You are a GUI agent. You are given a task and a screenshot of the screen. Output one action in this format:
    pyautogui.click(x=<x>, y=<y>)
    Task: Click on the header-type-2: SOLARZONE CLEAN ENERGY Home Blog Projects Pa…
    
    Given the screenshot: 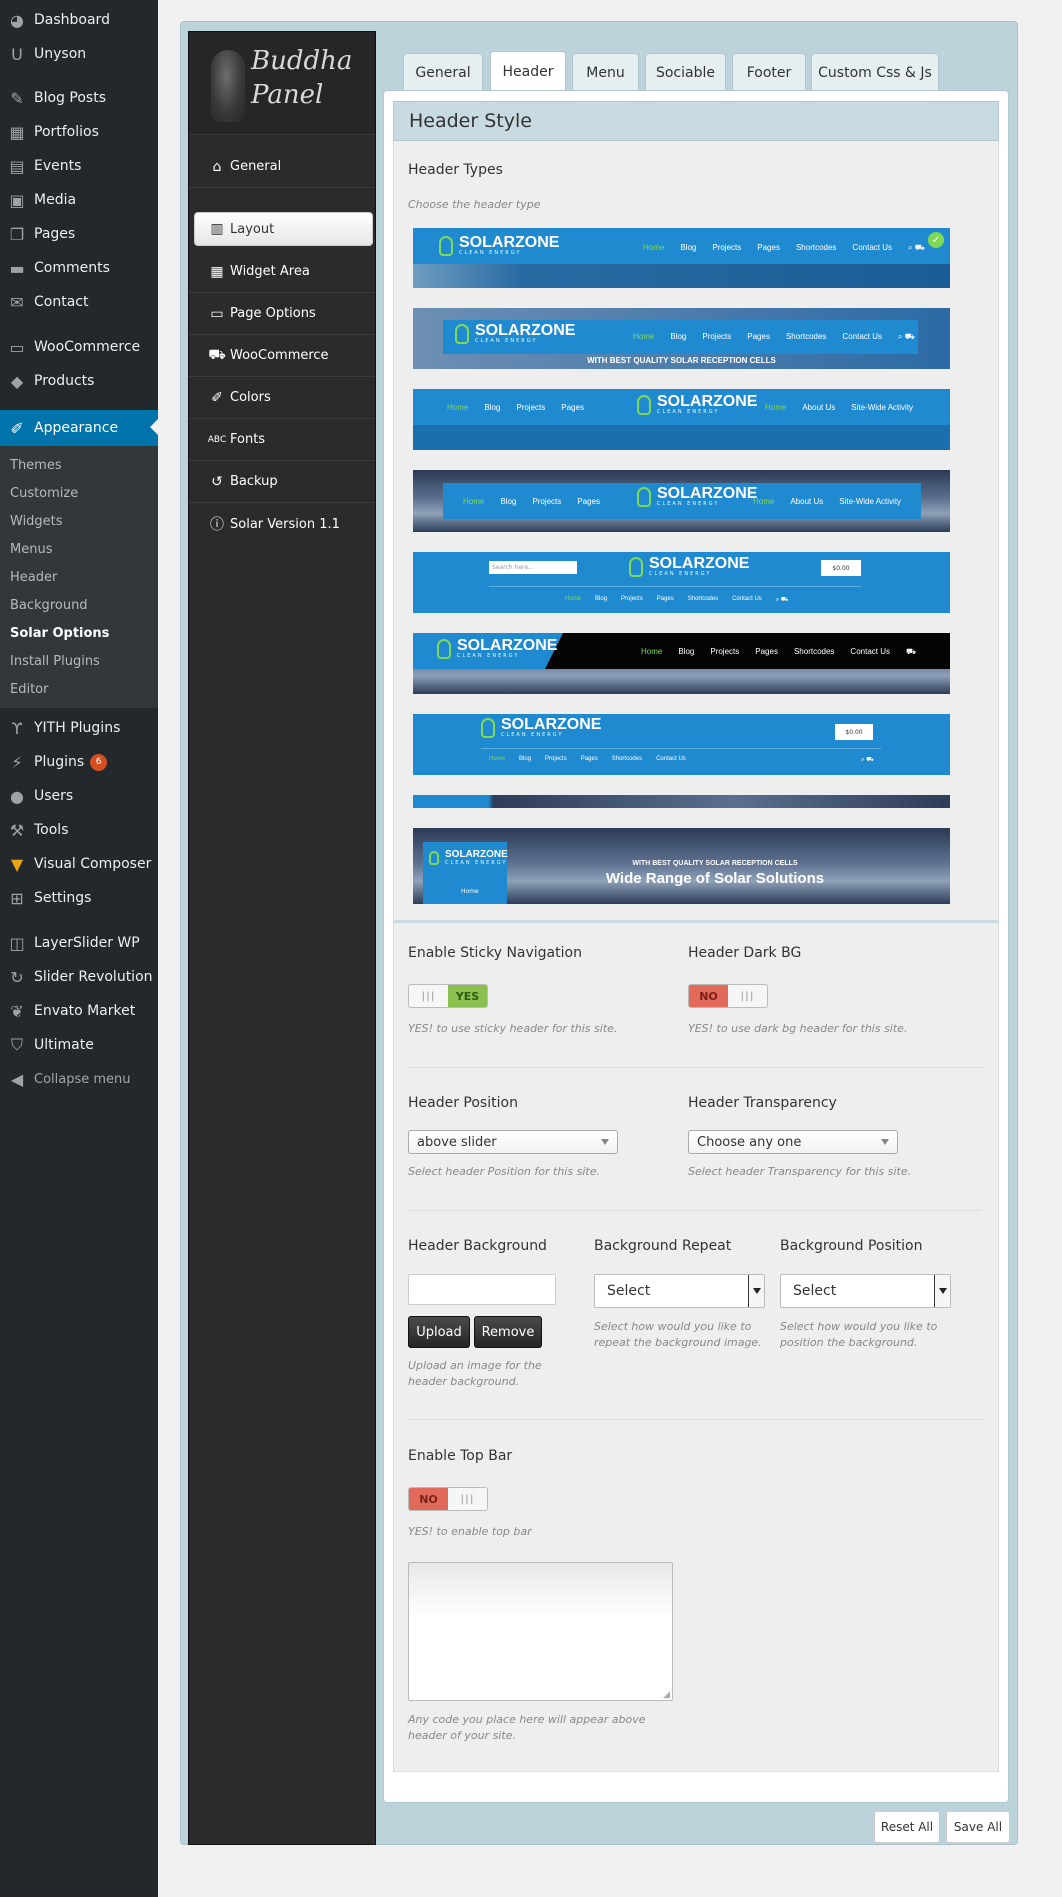 What is the action you would take?
    pyautogui.click(x=681, y=338)
    